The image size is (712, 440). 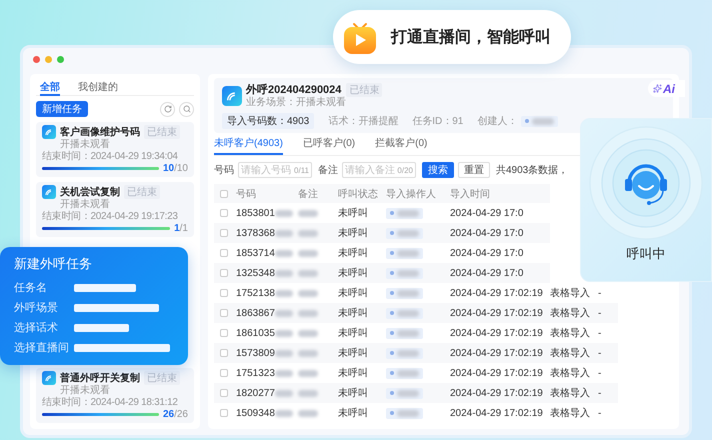 I want to click on progress-count: 1, so click(x=177, y=228).